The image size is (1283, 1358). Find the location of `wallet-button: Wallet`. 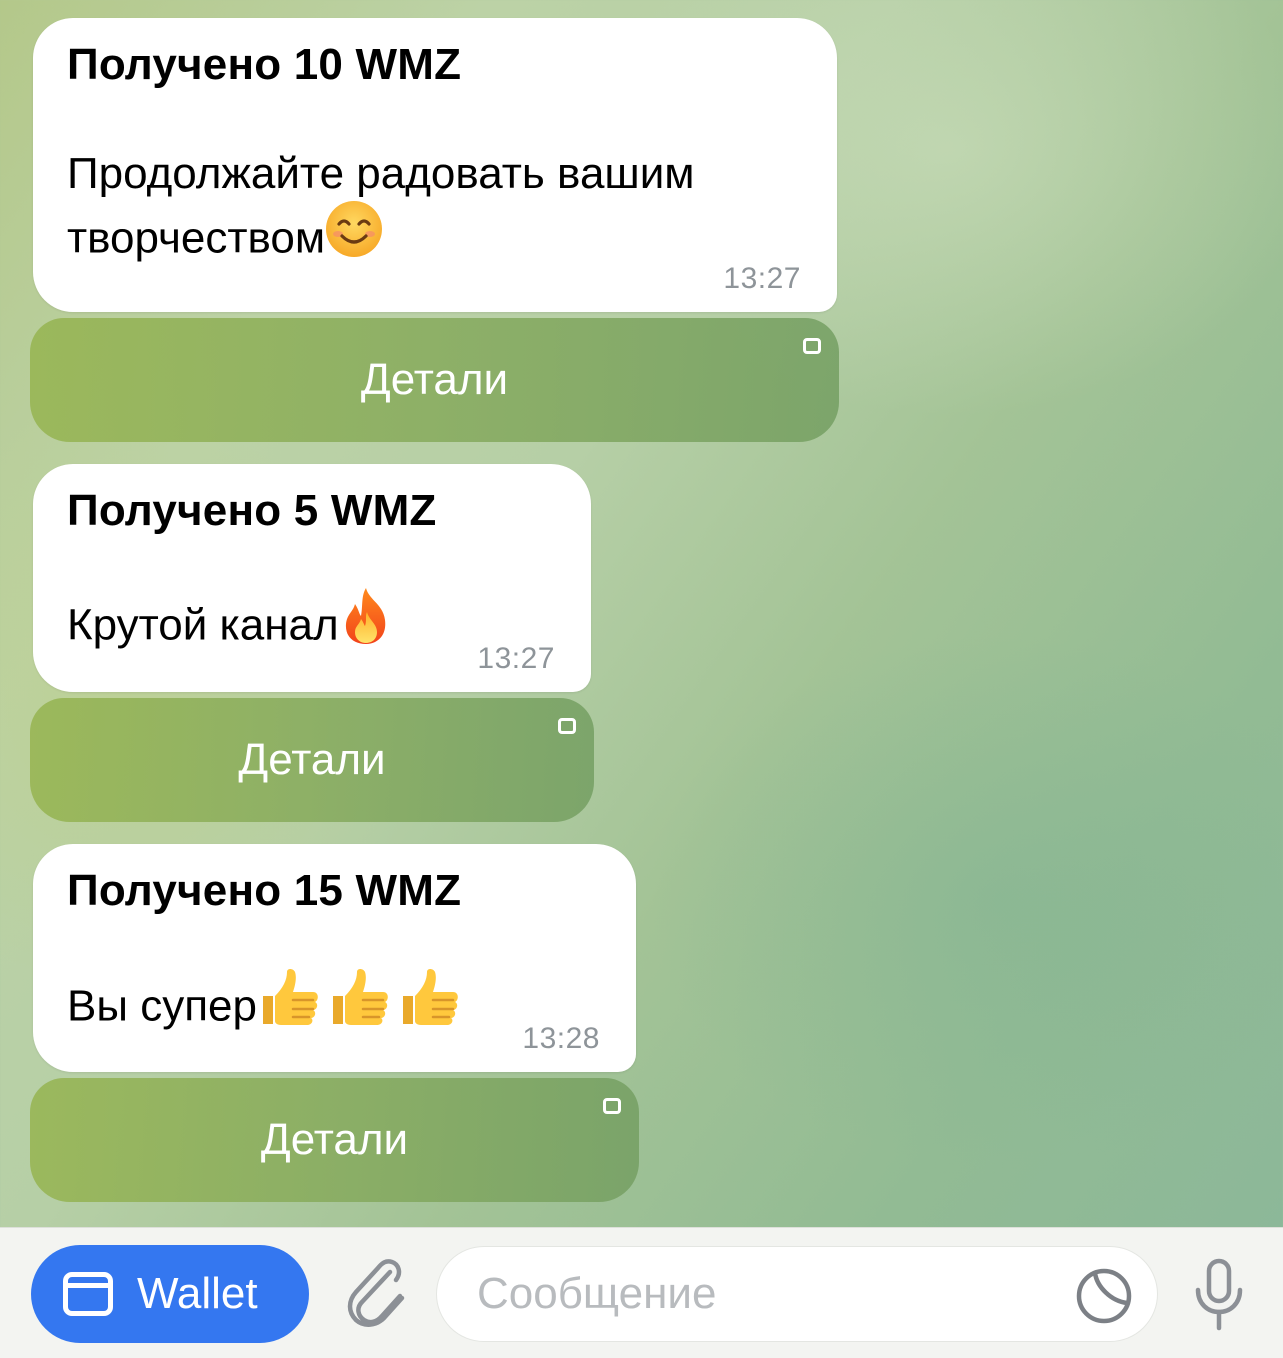

wallet-button: Wallet is located at coordinates (170, 1294).